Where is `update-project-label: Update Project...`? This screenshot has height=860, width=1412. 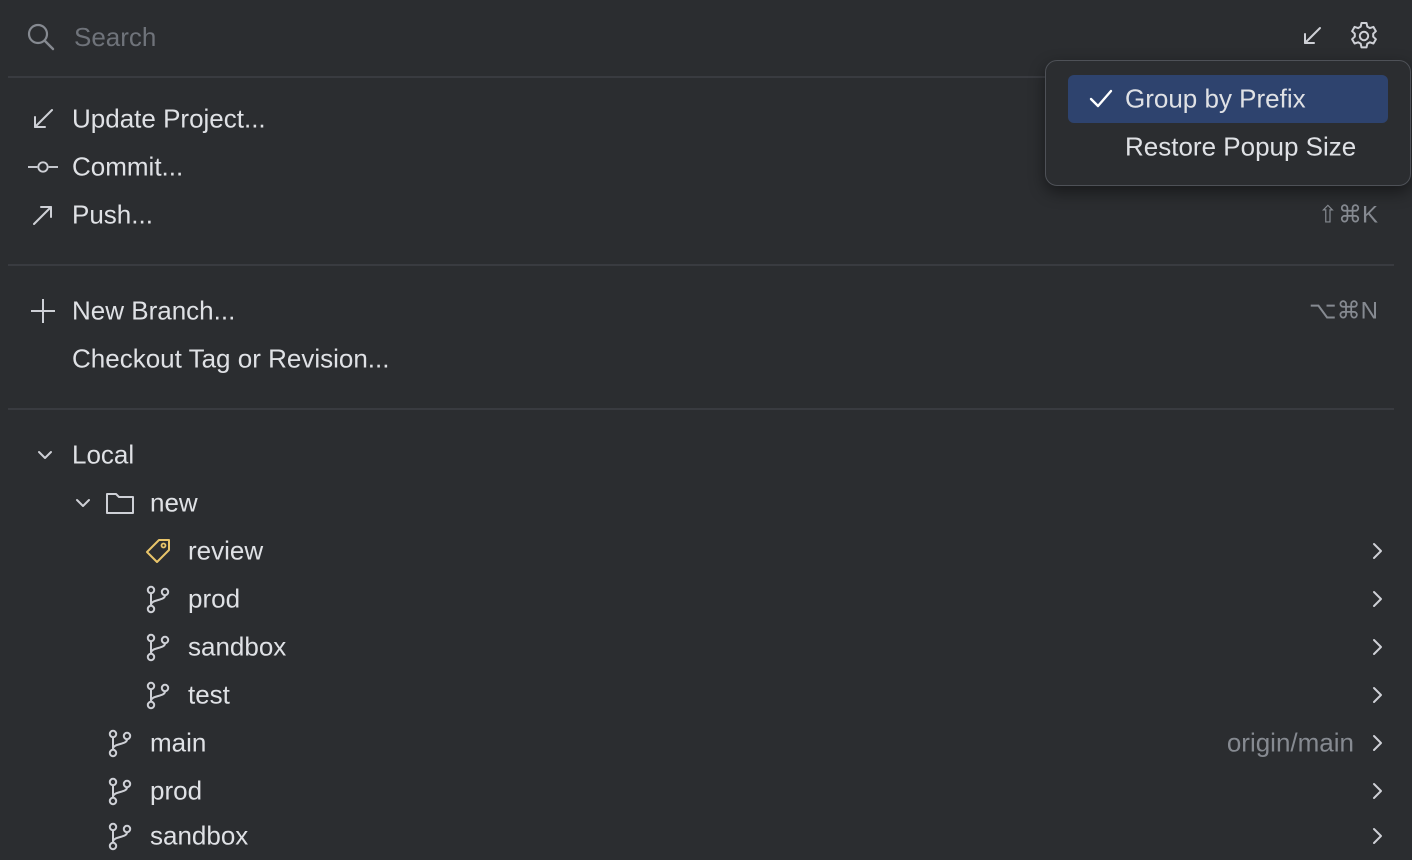 update-project-label: Update Project... is located at coordinates (169, 118).